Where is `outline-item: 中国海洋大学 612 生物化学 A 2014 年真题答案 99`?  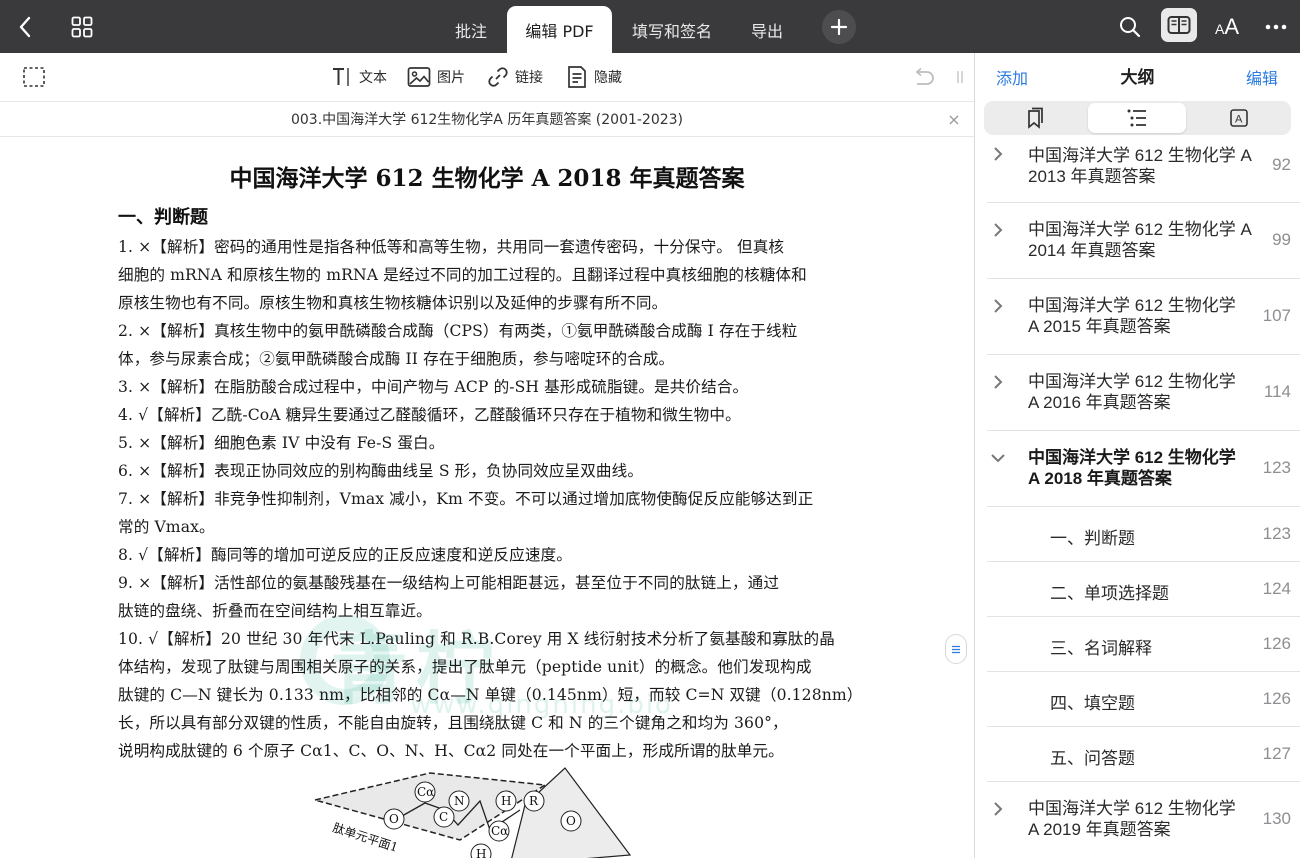
outline-item: 中国海洋大学 612 生物化学 A 2014 年真题答案 99 is located at coordinates (1137, 241).